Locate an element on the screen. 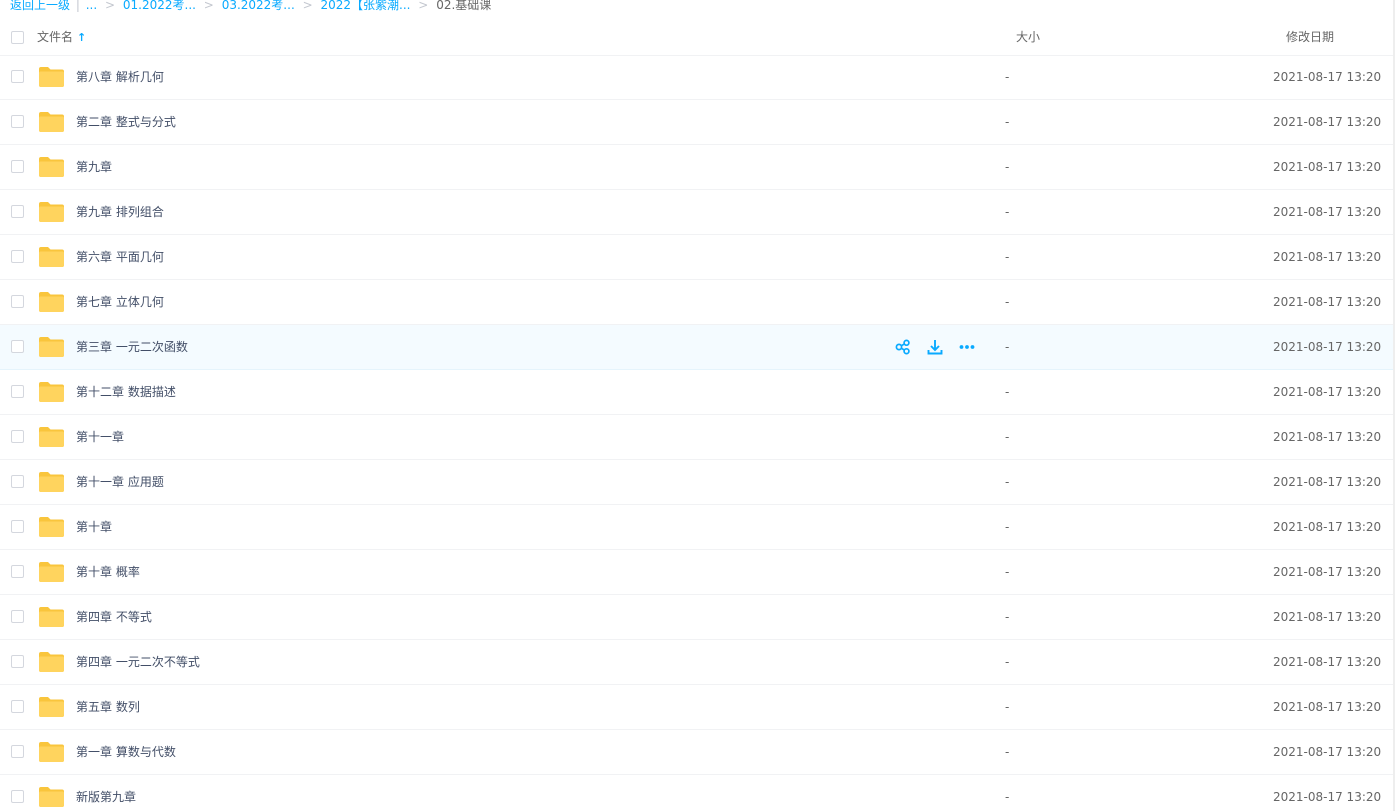 The image size is (1395, 811). share-icon is located at coordinates (903, 347).